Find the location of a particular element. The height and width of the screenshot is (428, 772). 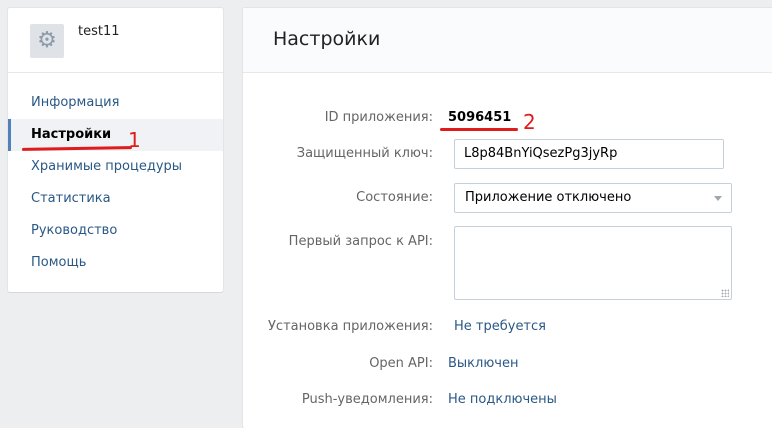

sidebar-item-stored-procedures: Хранимые процедуры is located at coordinates (115, 167).